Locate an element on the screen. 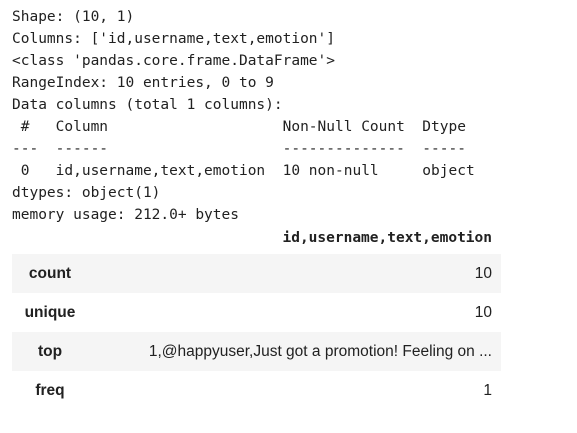  console-line: Shape: (10, 1) is located at coordinates (73, 17).